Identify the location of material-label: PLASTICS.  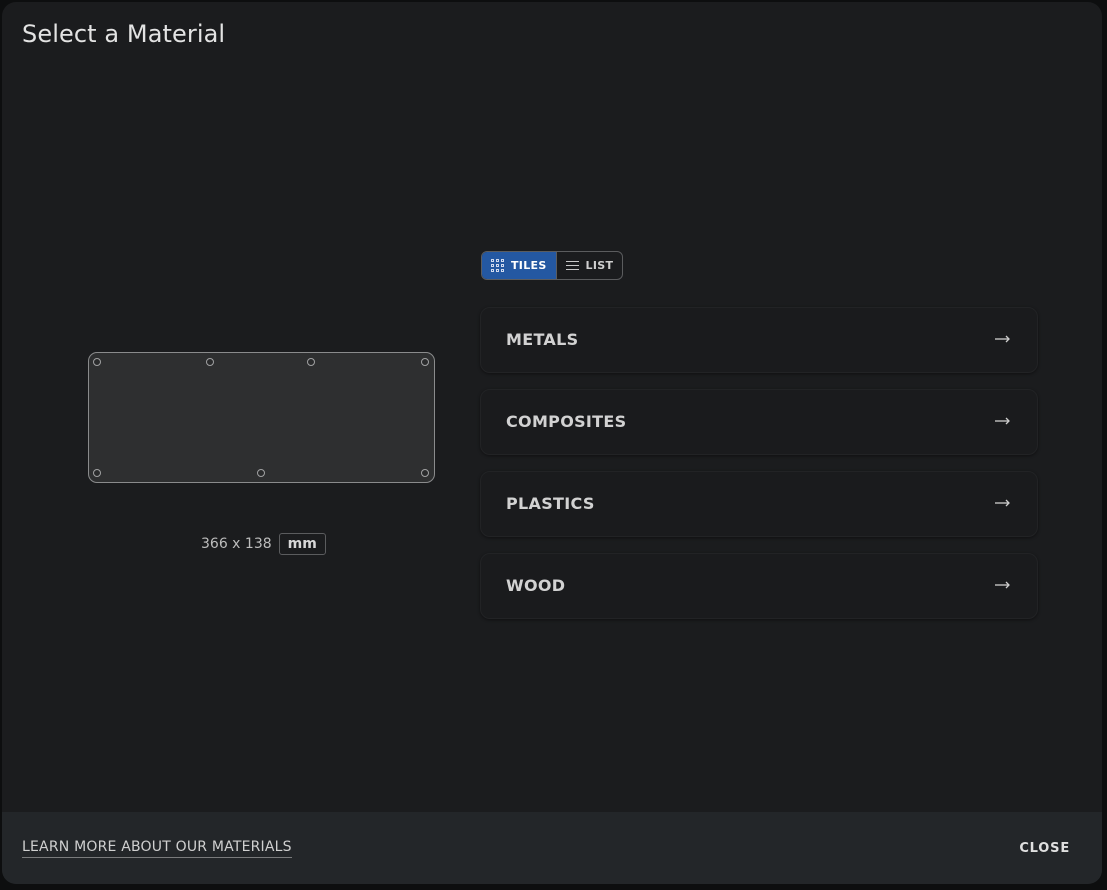
(550, 503).